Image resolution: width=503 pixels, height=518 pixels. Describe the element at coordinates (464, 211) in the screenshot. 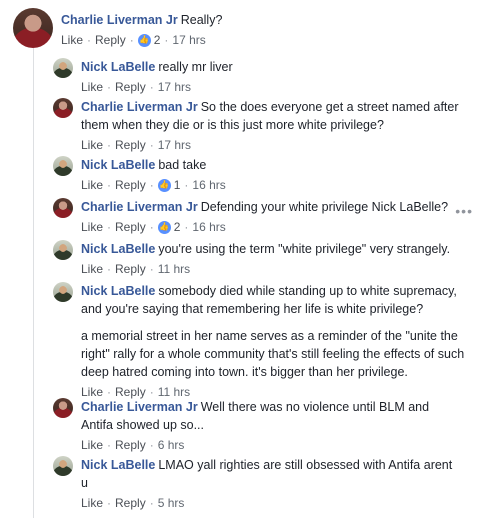

I see `more-options-icon: •••` at that location.